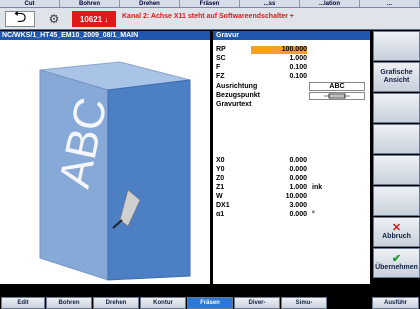 This screenshot has height=309, width=420. What do you see at coordinates (150, 3) in the screenshot?
I see `top-softkey-drehen: Drehen` at bounding box center [150, 3].